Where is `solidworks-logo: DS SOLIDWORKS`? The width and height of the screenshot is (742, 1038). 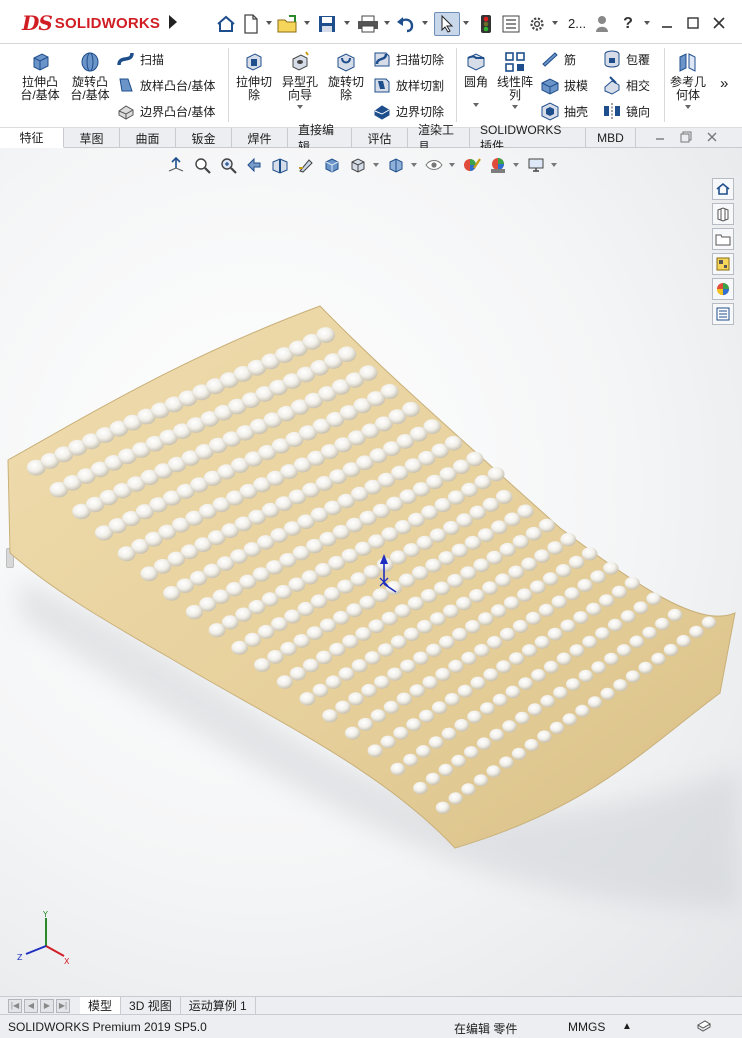 solidworks-logo: DS SOLIDWORKS is located at coordinates (91, 23).